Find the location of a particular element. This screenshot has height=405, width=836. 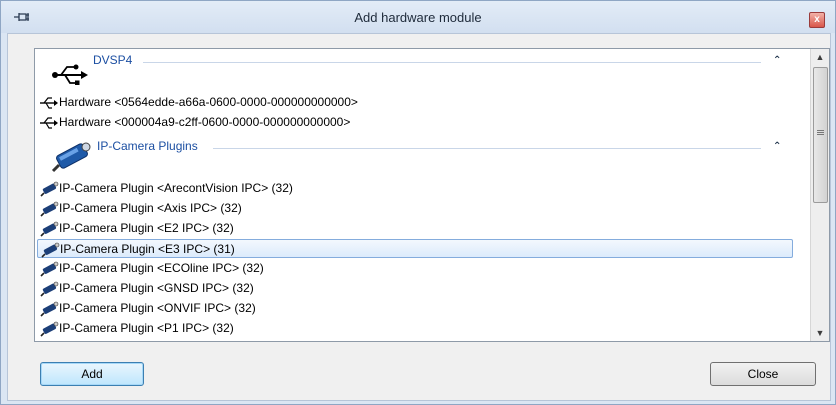

scrollbar-thumb is located at coordinates (820, 135).